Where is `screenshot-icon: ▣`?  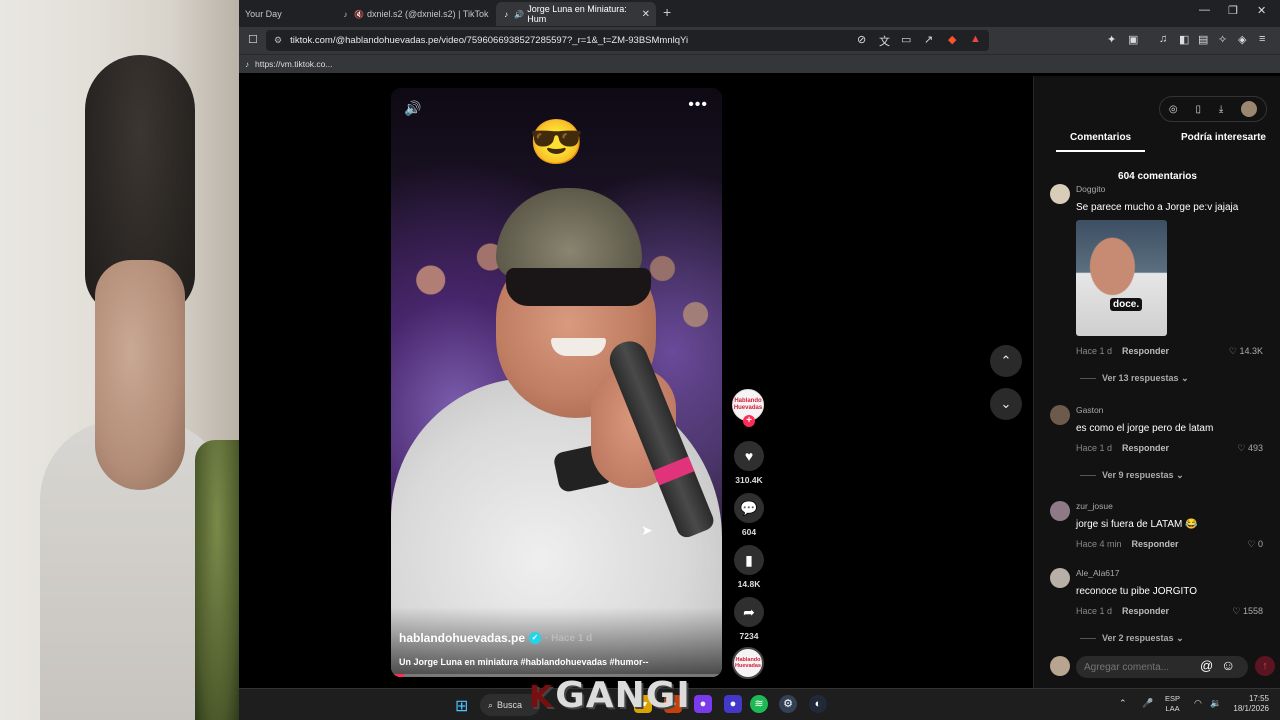
screenshot-icon: ▣ is located at coordinates (1133, 39).